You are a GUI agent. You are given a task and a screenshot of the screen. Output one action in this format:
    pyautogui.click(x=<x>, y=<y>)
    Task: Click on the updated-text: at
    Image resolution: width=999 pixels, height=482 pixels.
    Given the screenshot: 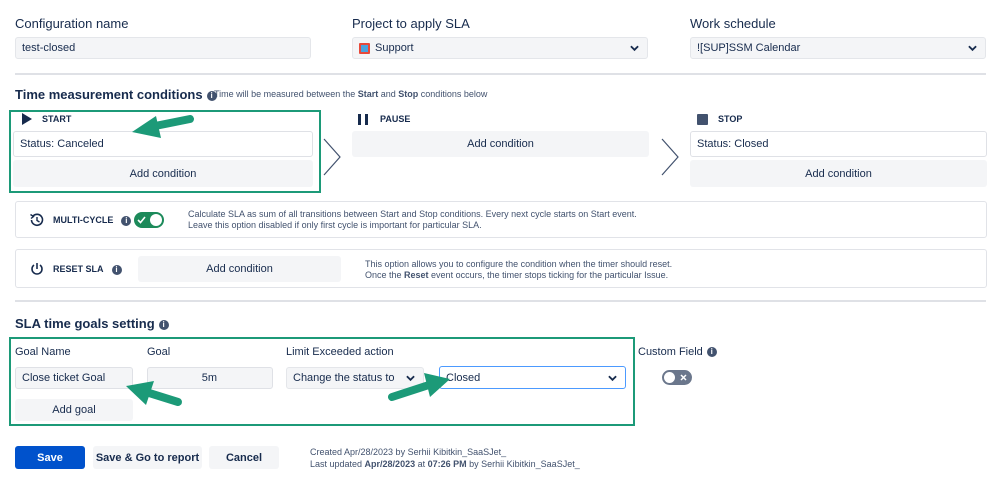 What is the action you would take?
    pyautogui.click(x=421, y=464)
    